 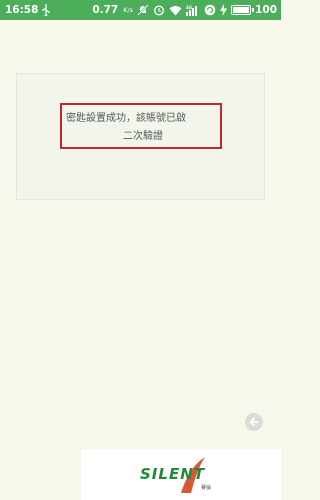 What do you see at coordinates (224, 10) in the screenshot?
I see `charging-icon` at bounding box center [224, 10].